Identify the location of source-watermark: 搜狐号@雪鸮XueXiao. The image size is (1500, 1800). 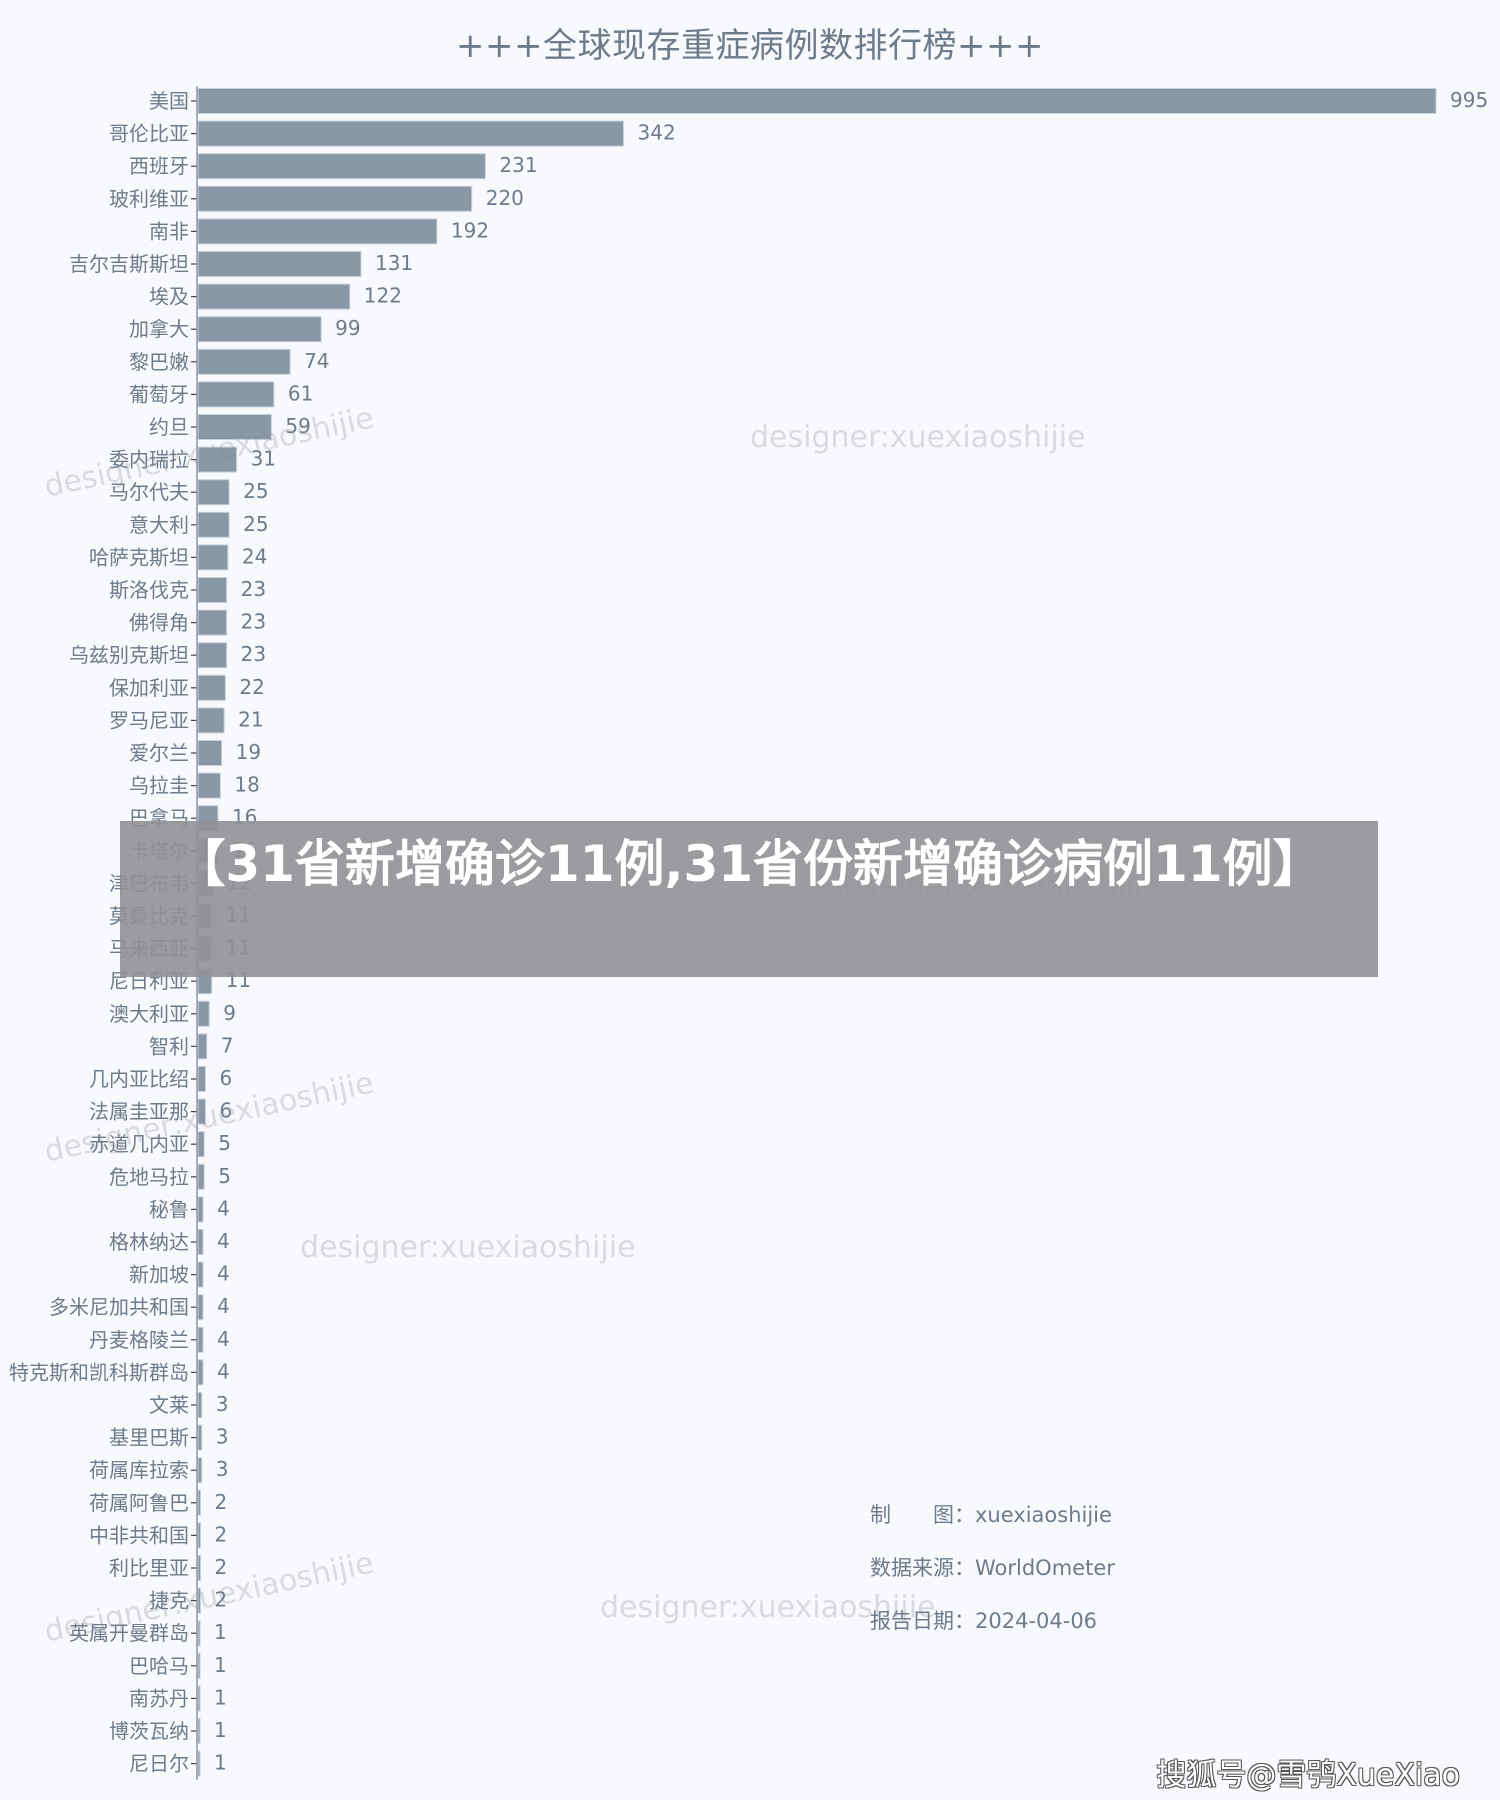
(1308, 1775).